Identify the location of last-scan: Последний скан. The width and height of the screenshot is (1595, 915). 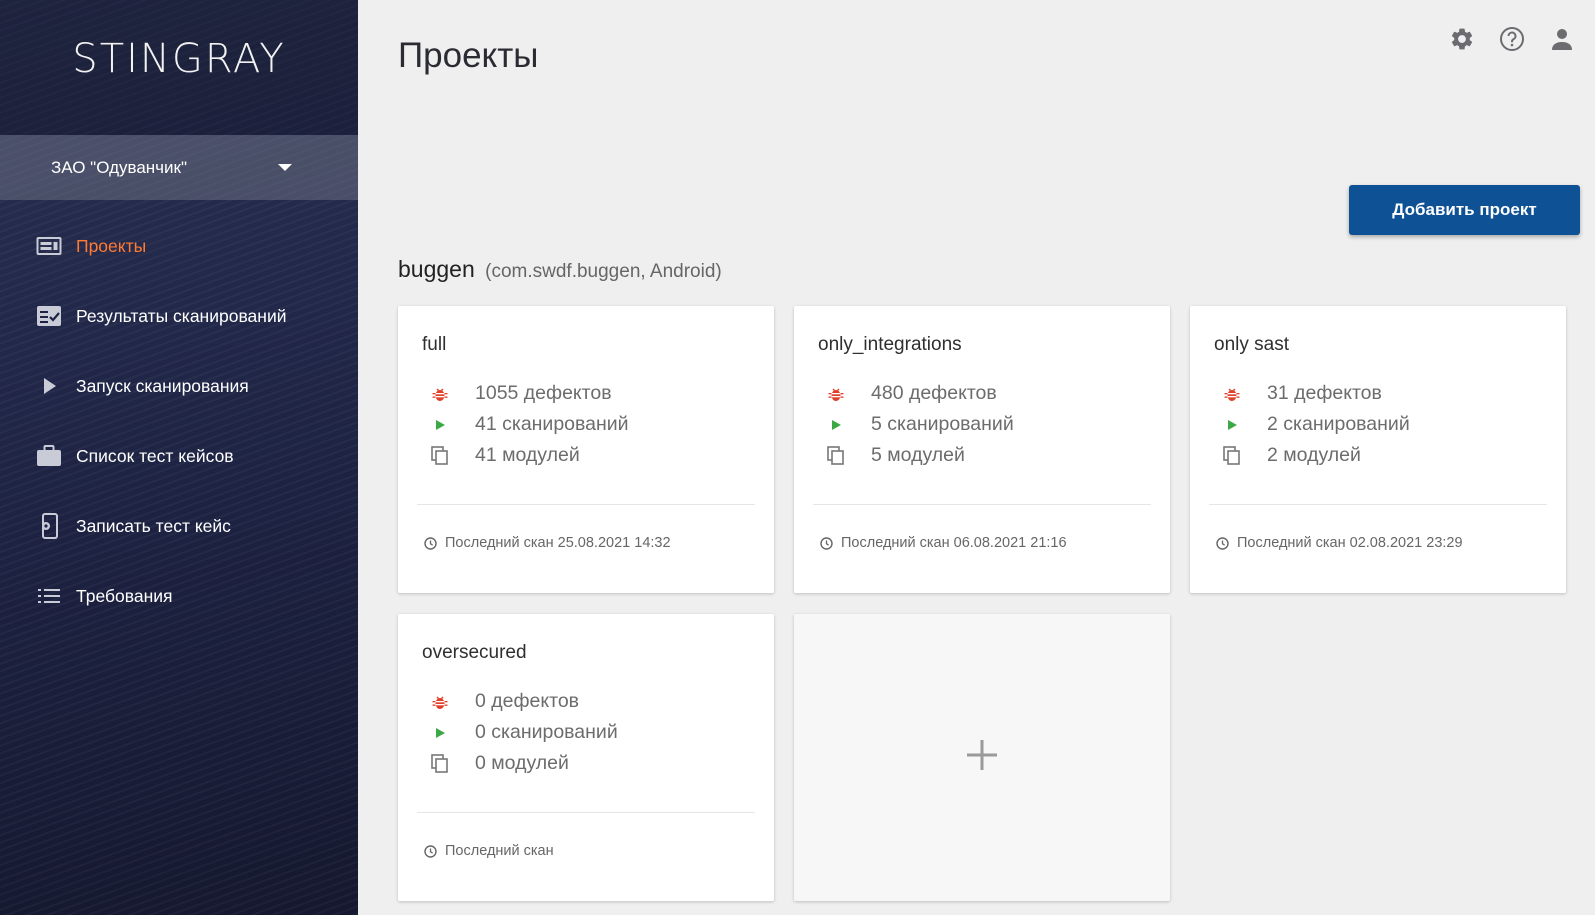
(489, 851).